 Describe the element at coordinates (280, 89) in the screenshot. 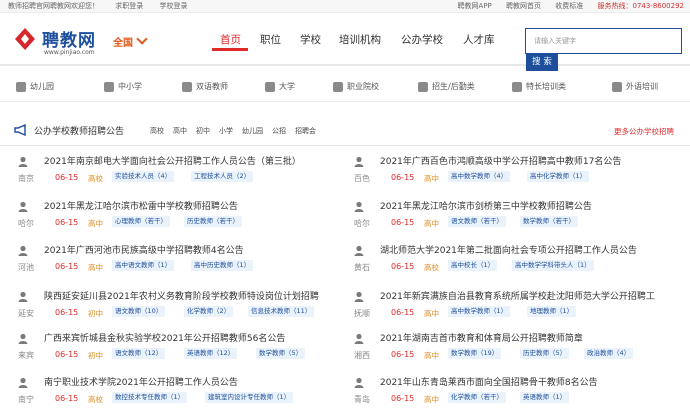

I see `category-university: 大学` at that location.